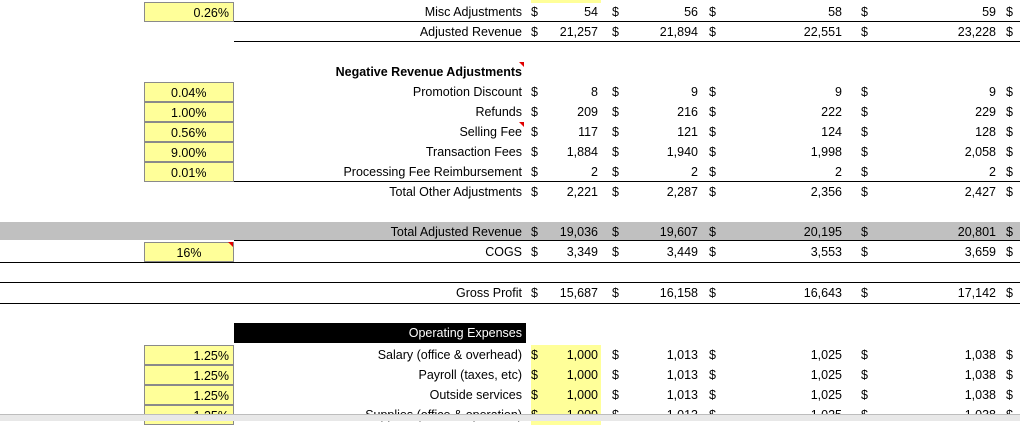 Image resolution: width=1020 pixels, height=426 pixels. I want to click on pct-cell-processing-fee: 0.01%, so click(189, 172).